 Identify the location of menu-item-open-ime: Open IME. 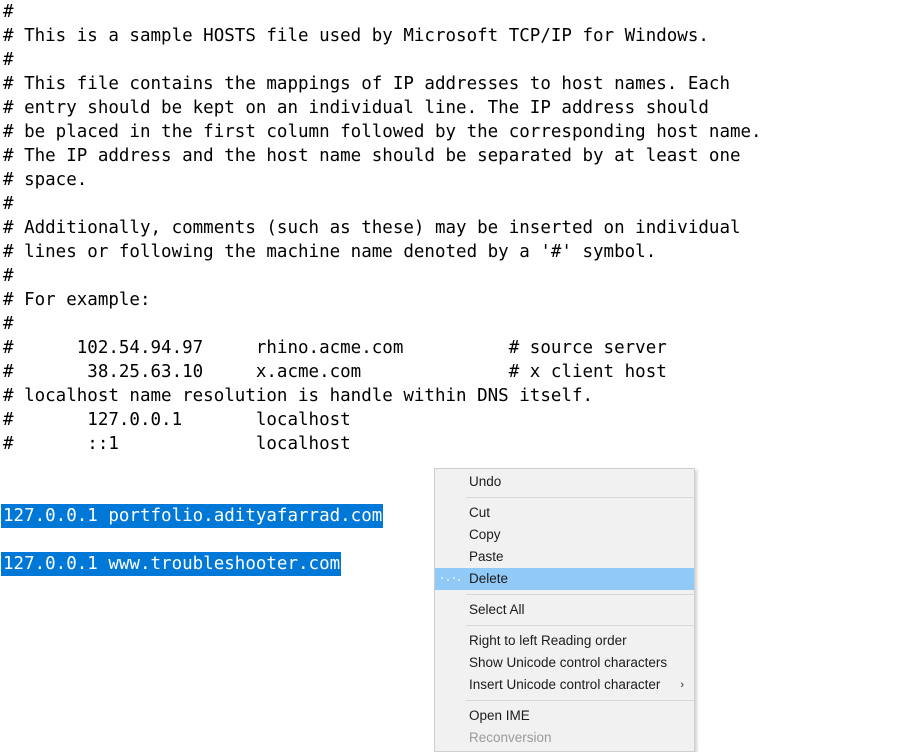
(564, 716).